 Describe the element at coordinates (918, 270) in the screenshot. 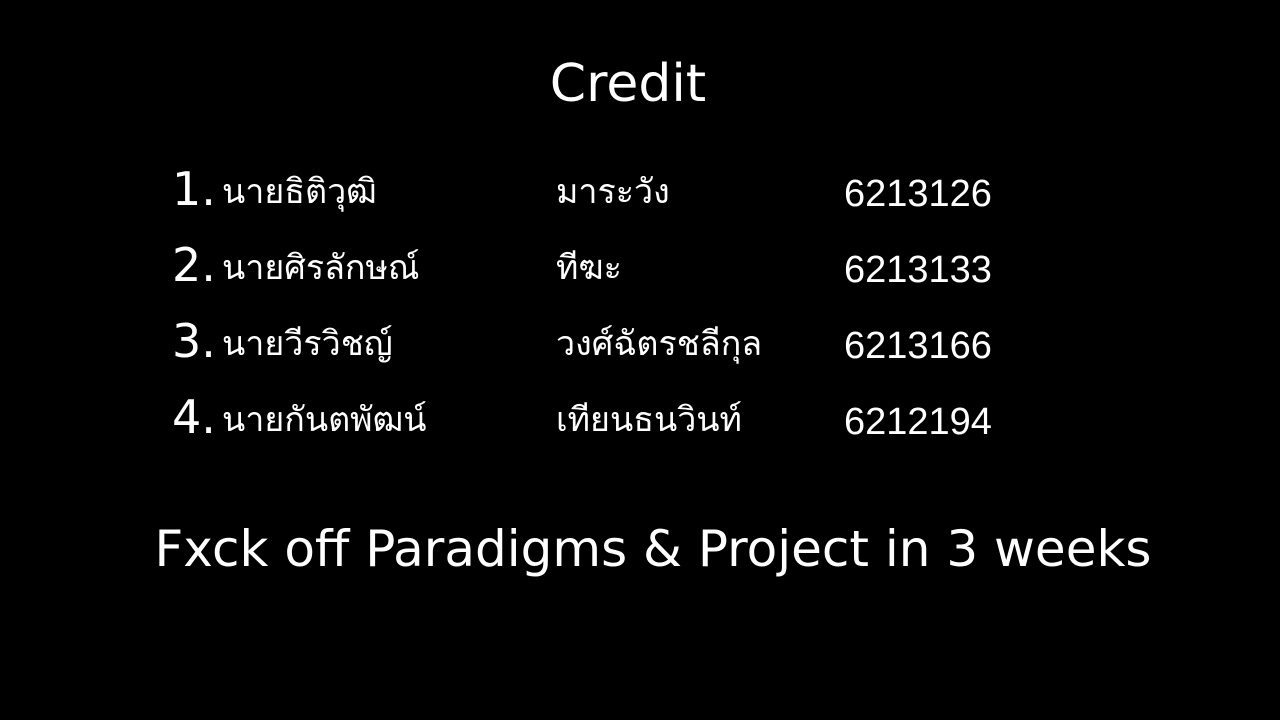

I see `credit-student-id: 6213133` at that location.